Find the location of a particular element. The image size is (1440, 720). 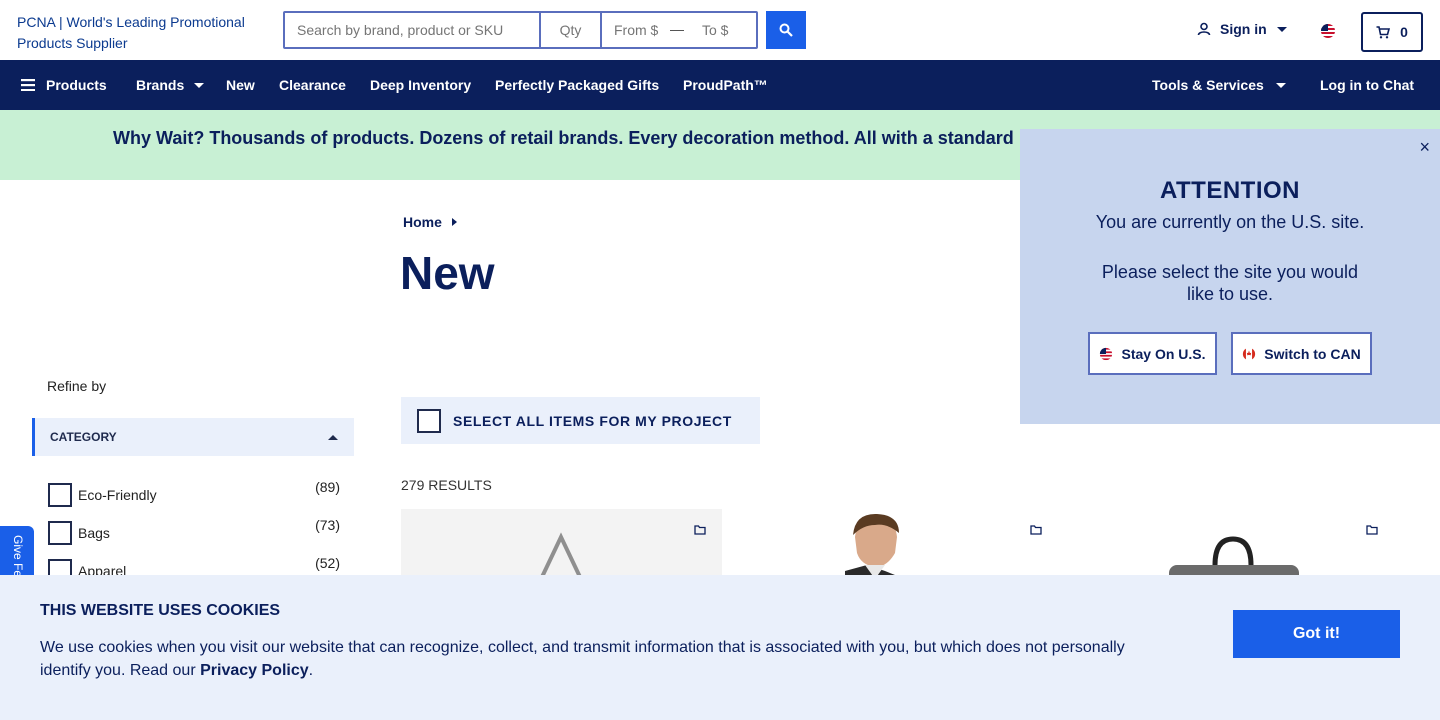

nav-brands: Brands is located at coordinates (170, 85).